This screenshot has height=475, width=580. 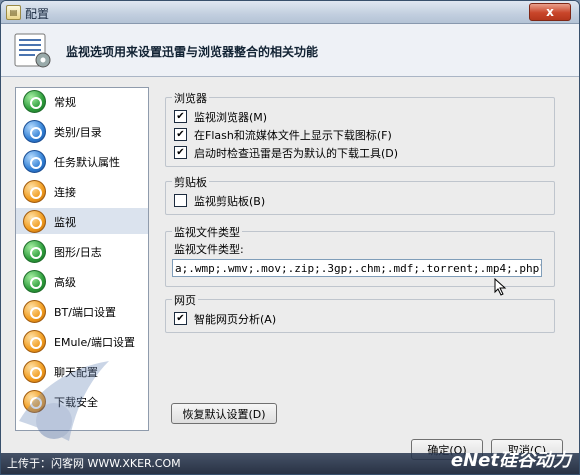 What do you see at coordinates (207, 232) in the screenshot?
I see `group-title: 监视文件类型` at bounding box center [207, 232].